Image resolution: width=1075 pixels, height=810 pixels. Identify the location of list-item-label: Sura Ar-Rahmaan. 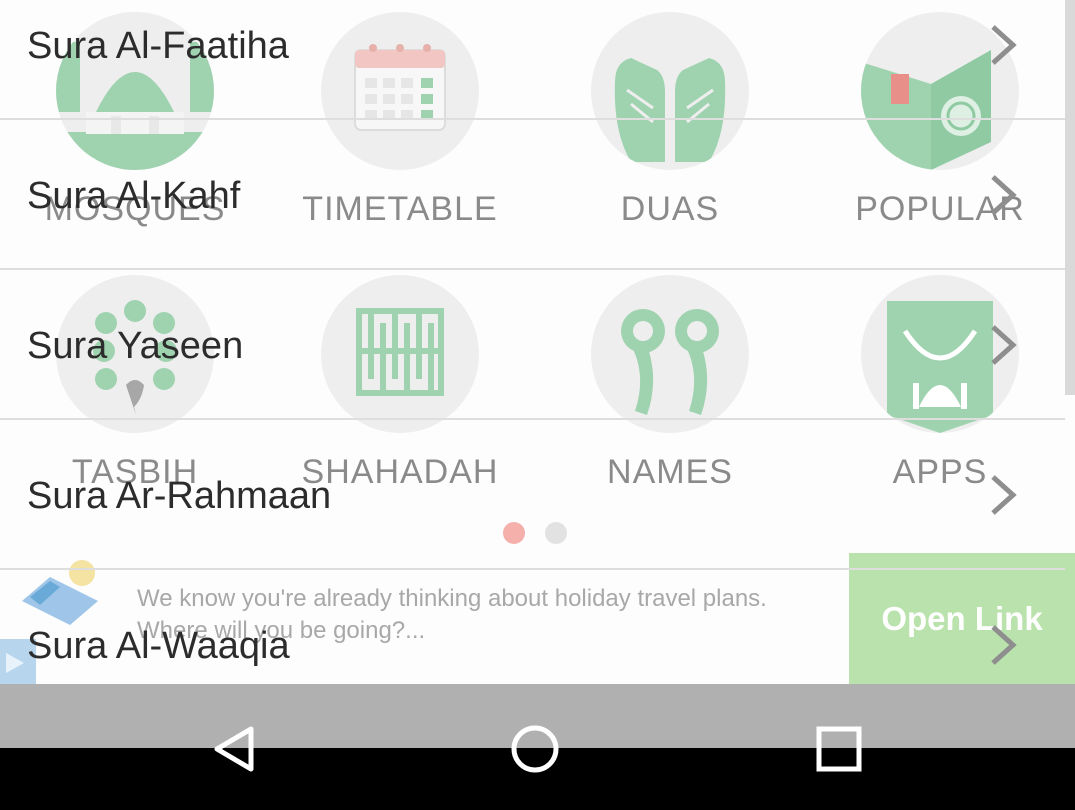
(179, 496).